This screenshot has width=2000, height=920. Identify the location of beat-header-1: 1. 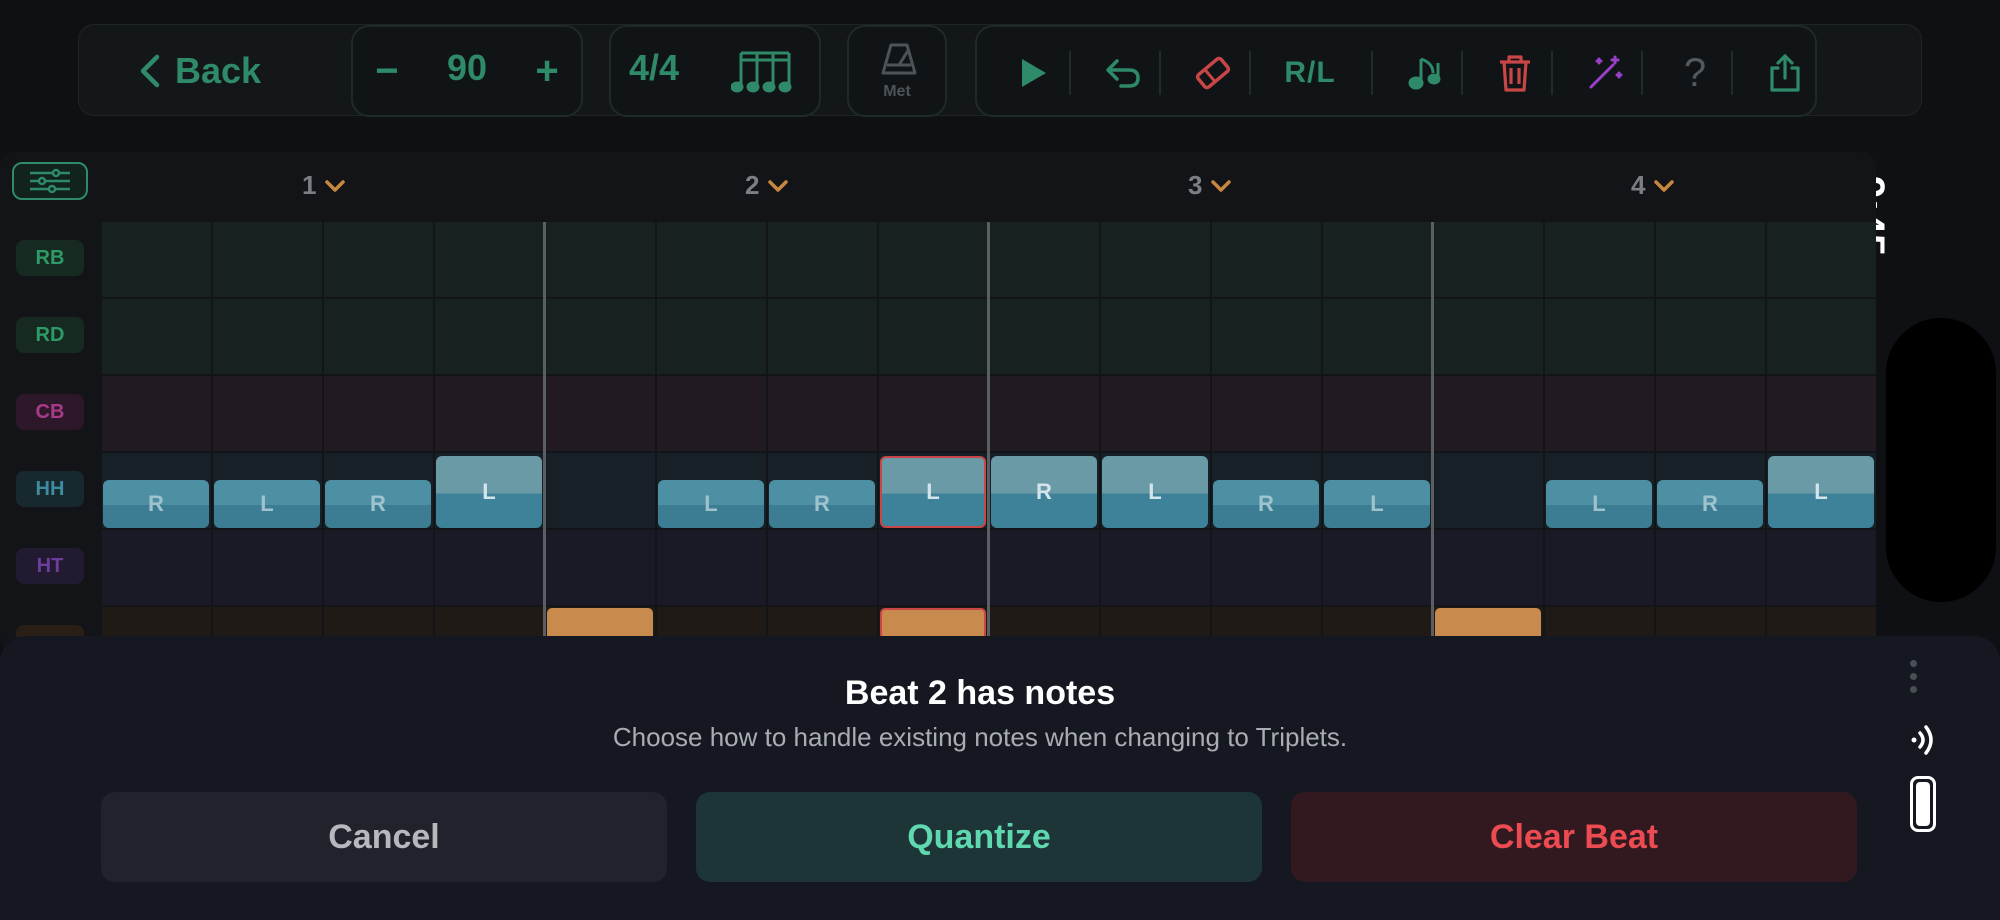
(324, 185).